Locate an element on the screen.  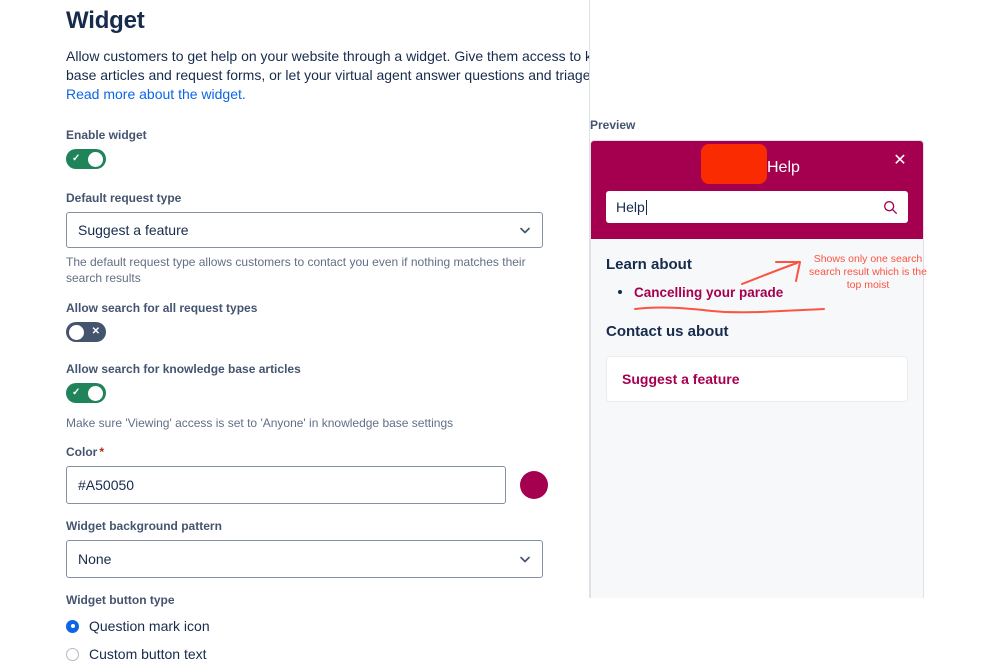
allow-search-all-toggle: ✕ is located at coordinates (86, 332).